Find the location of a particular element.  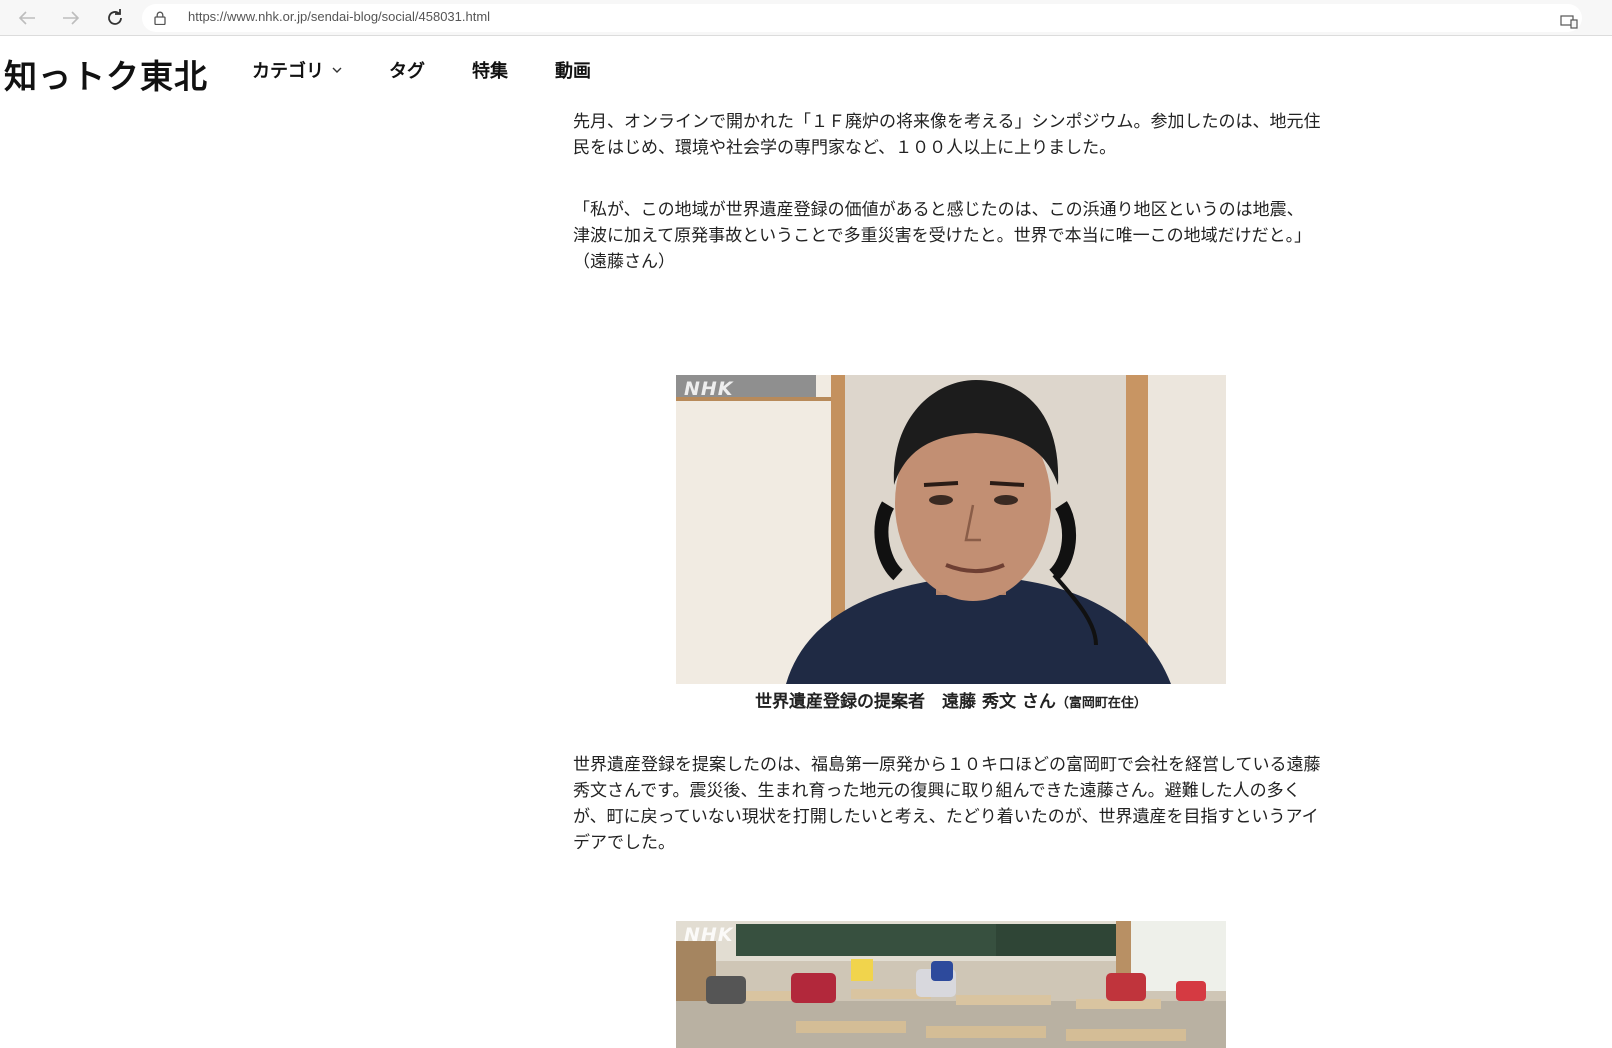

nav-item-label: カテゴリ is located at coordinates (288, 71).